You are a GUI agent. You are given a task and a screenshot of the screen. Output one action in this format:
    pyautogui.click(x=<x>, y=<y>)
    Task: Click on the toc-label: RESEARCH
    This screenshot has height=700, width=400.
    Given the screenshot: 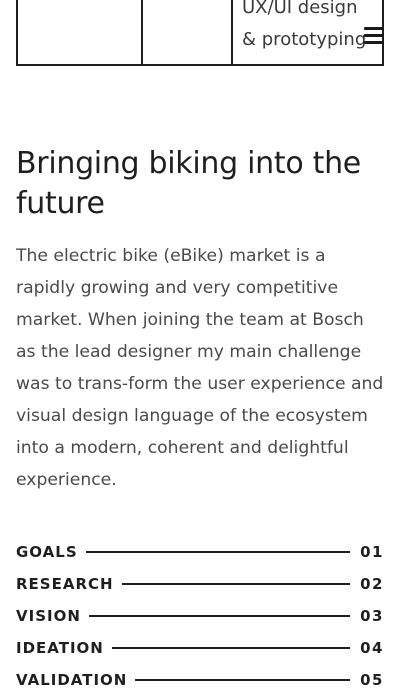 What is the action you would take?
    pyautogui.click(x=65, y=584)
    